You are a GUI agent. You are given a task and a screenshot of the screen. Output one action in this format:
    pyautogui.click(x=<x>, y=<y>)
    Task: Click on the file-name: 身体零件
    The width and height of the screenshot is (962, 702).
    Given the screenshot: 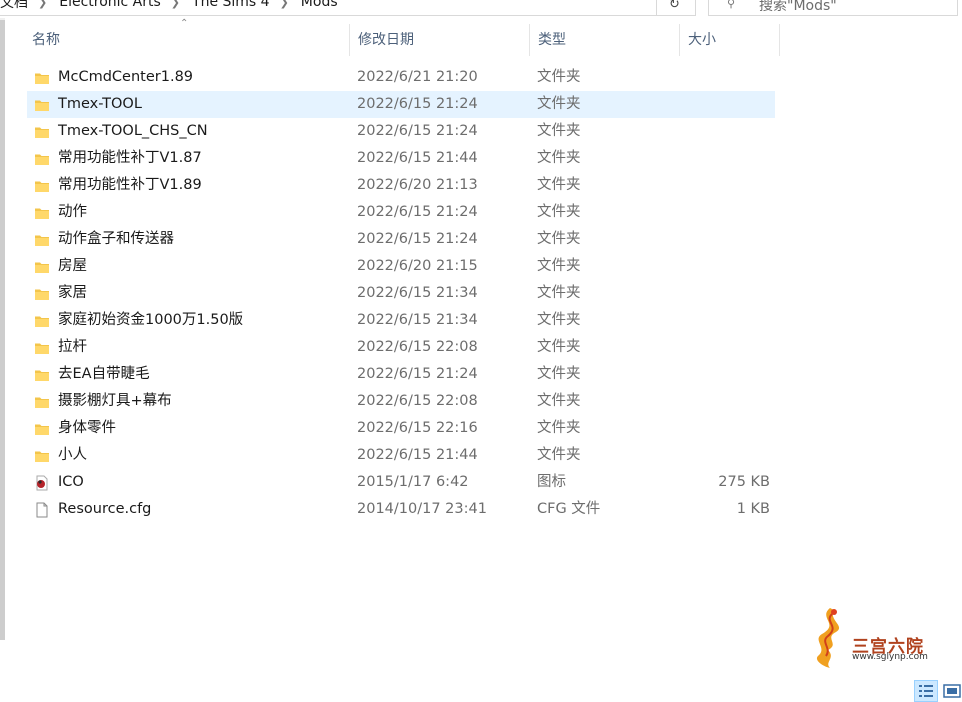 What is the action you would take?
    pyautogui.click(x=87, y=428)
    